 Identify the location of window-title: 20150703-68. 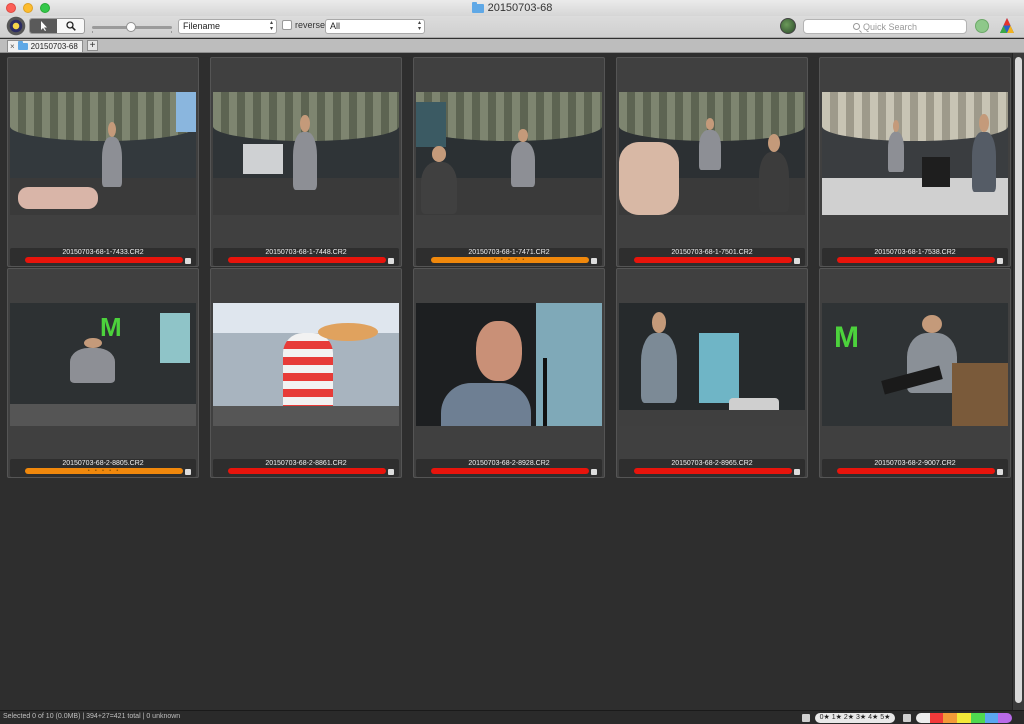
(512, 7).